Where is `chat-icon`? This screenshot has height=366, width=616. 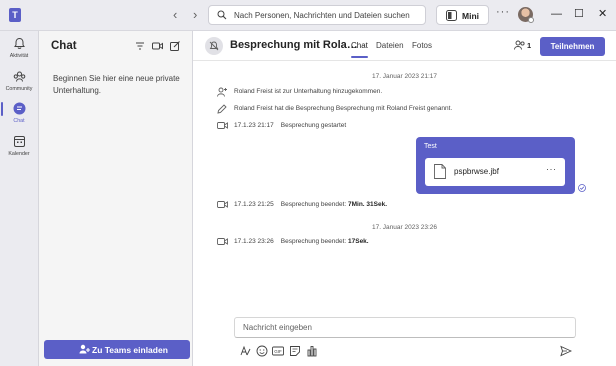 chat-icon is located at coordinates (19, 108).